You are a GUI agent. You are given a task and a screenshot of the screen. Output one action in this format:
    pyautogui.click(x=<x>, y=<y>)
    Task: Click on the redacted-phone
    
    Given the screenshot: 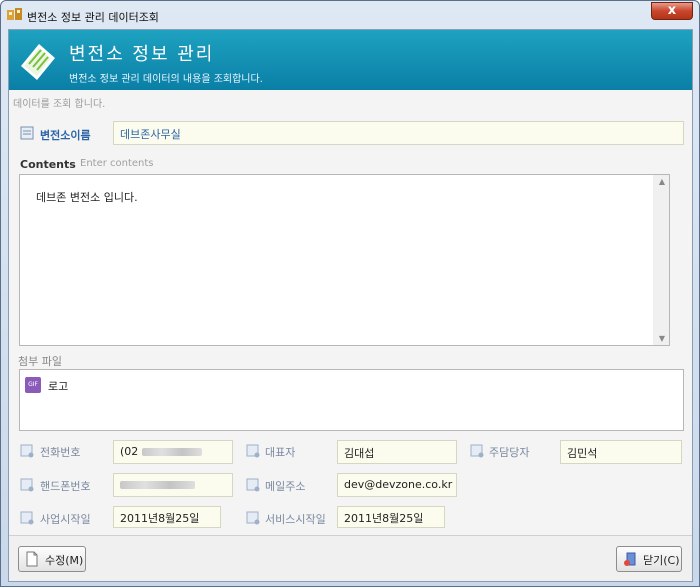 What is the action you would take?
    pyautogui.click(x=171, y=452)
    